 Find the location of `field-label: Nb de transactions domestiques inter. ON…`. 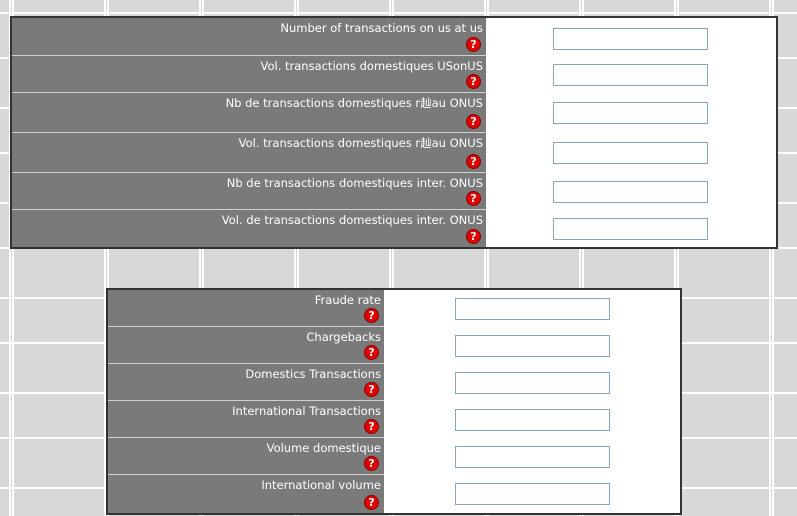

field-label: Nb de transactions domestiques inter. ON… is located at coordinates (354, 183).